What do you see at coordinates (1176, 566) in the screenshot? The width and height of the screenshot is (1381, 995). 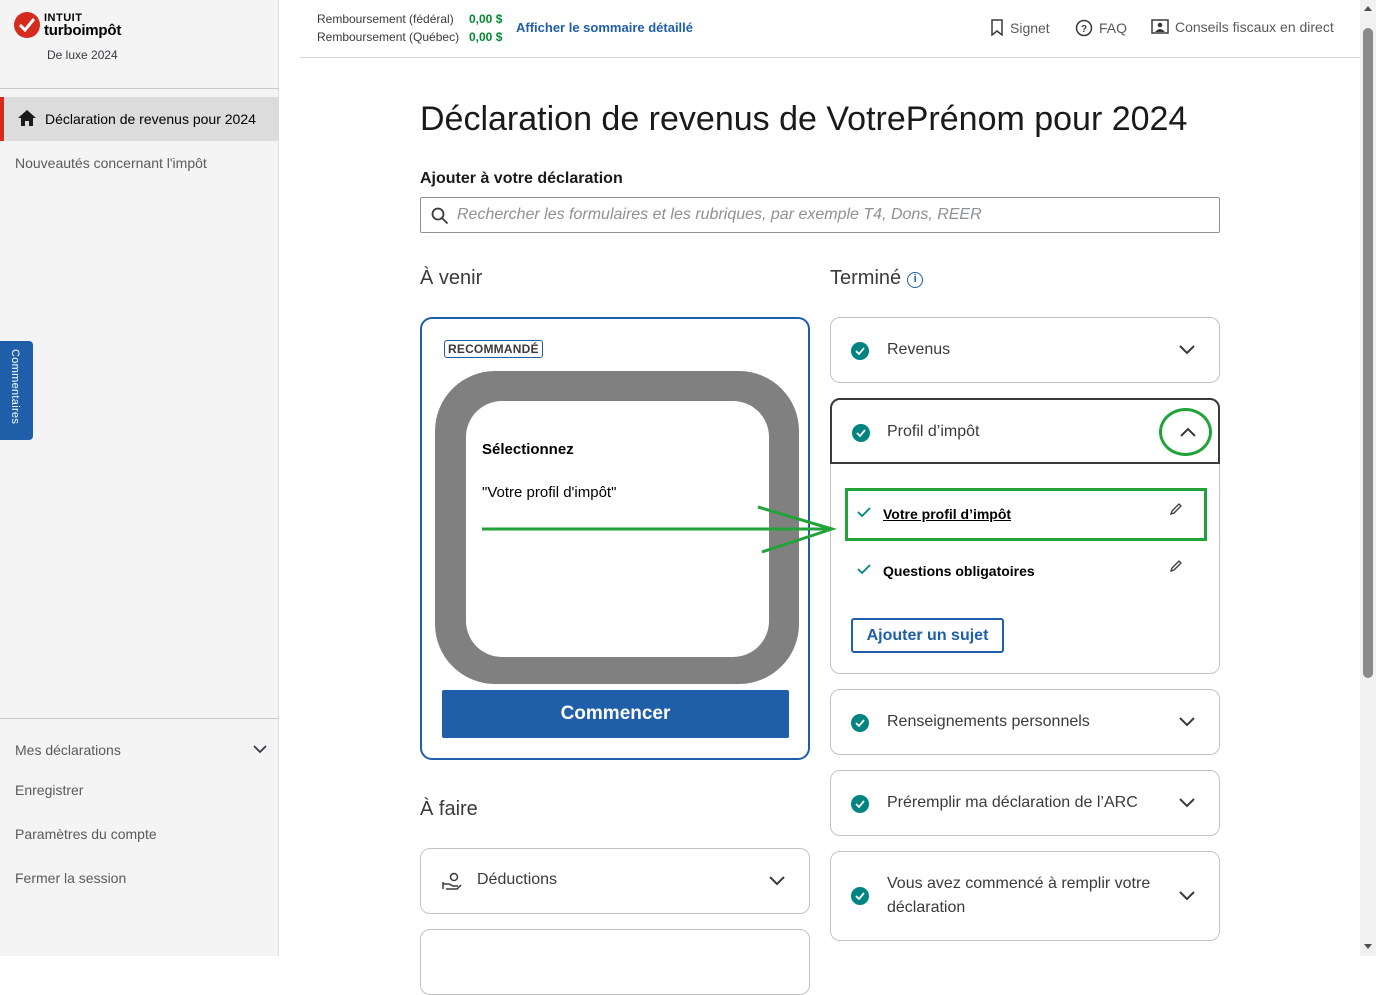 I see `edit-pencil-icon` at bounding box center [1176, 566].